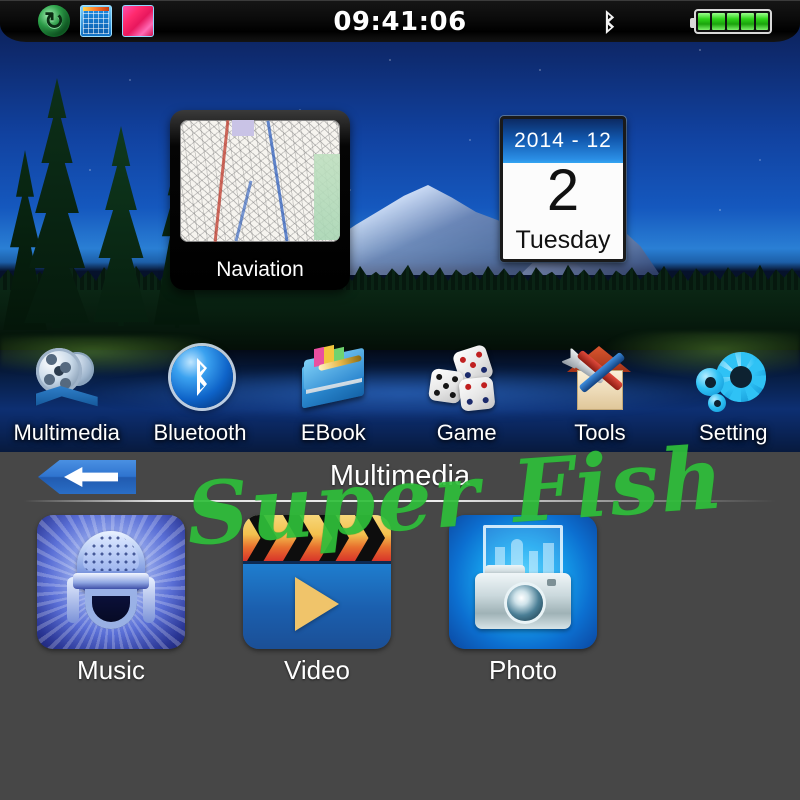 The width and height of the screenshot is (800, 800). Describe the element at coordinates (333, 432) in the screenshot. I see `dock-label: EBook` at that location.